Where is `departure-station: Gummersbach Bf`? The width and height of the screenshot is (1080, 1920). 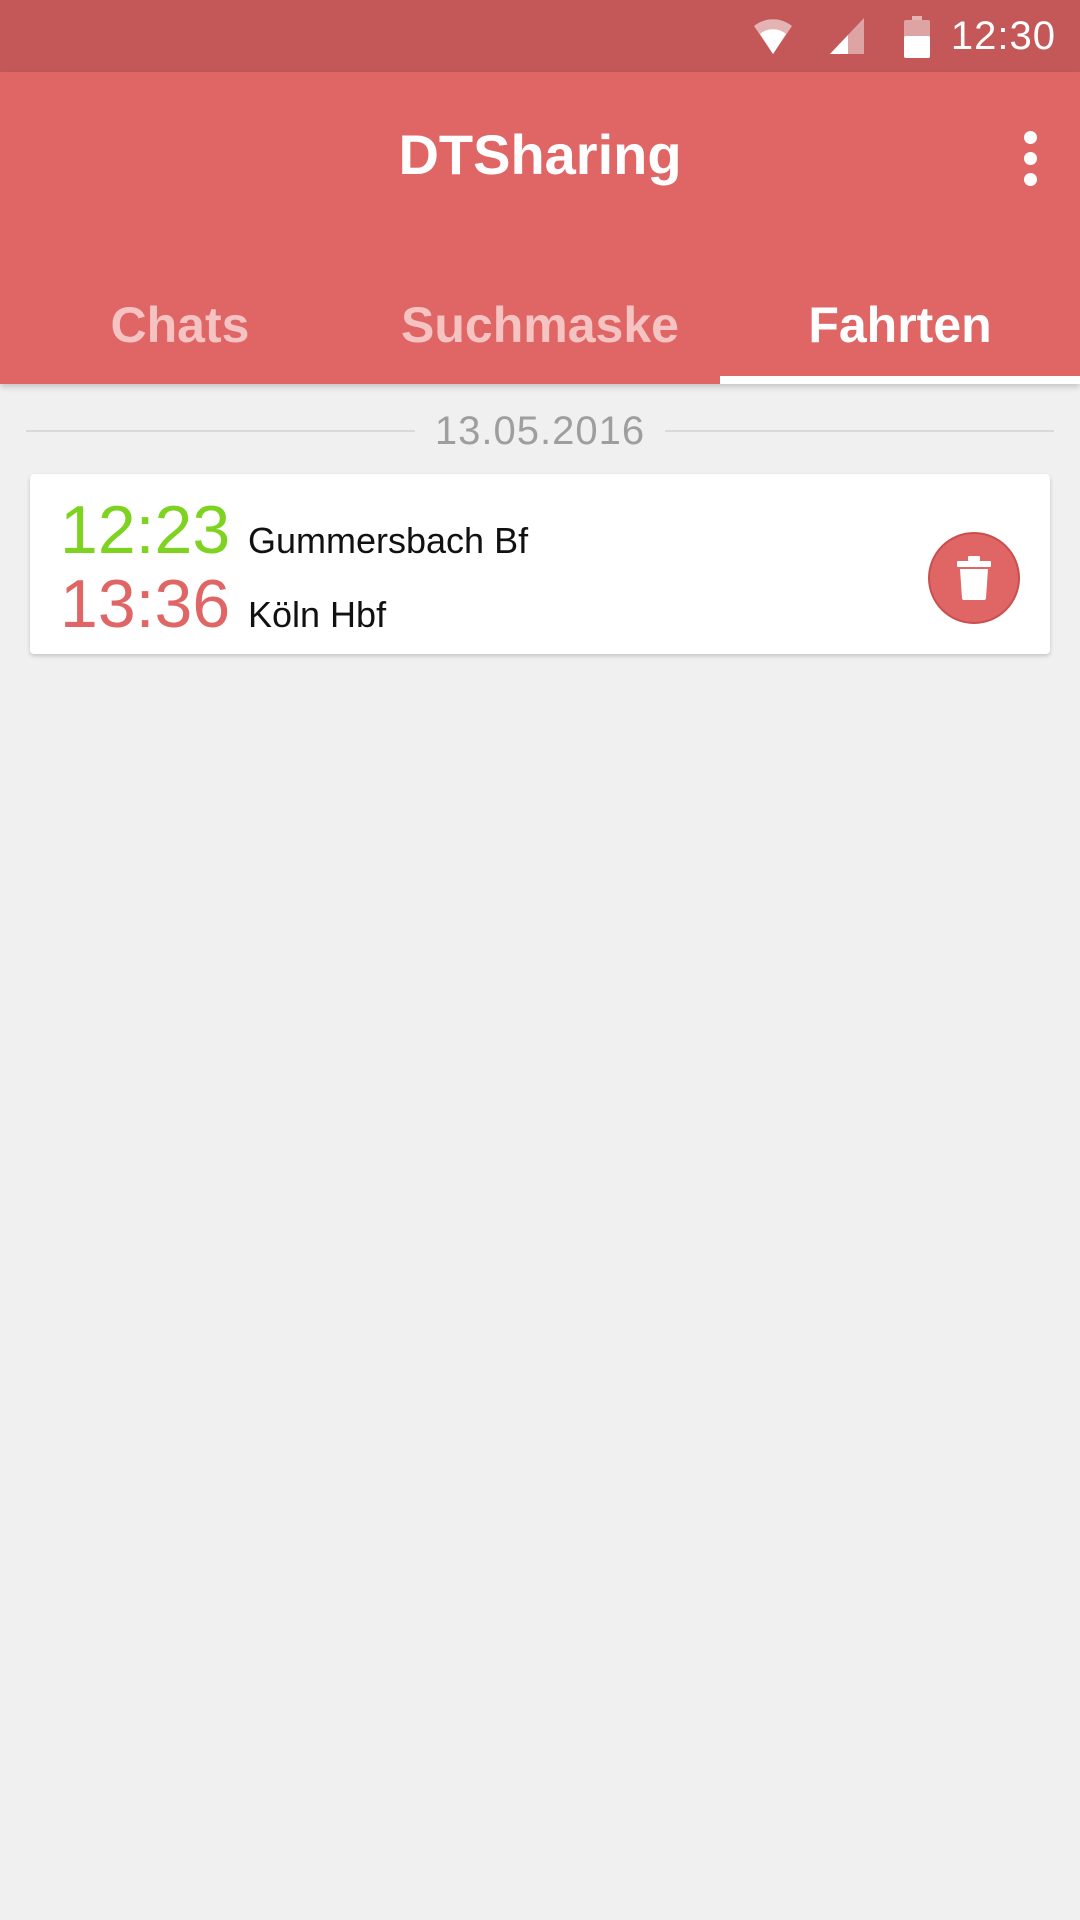
departure-station: Gummersbach Bf is located at coordinates (388, 540).